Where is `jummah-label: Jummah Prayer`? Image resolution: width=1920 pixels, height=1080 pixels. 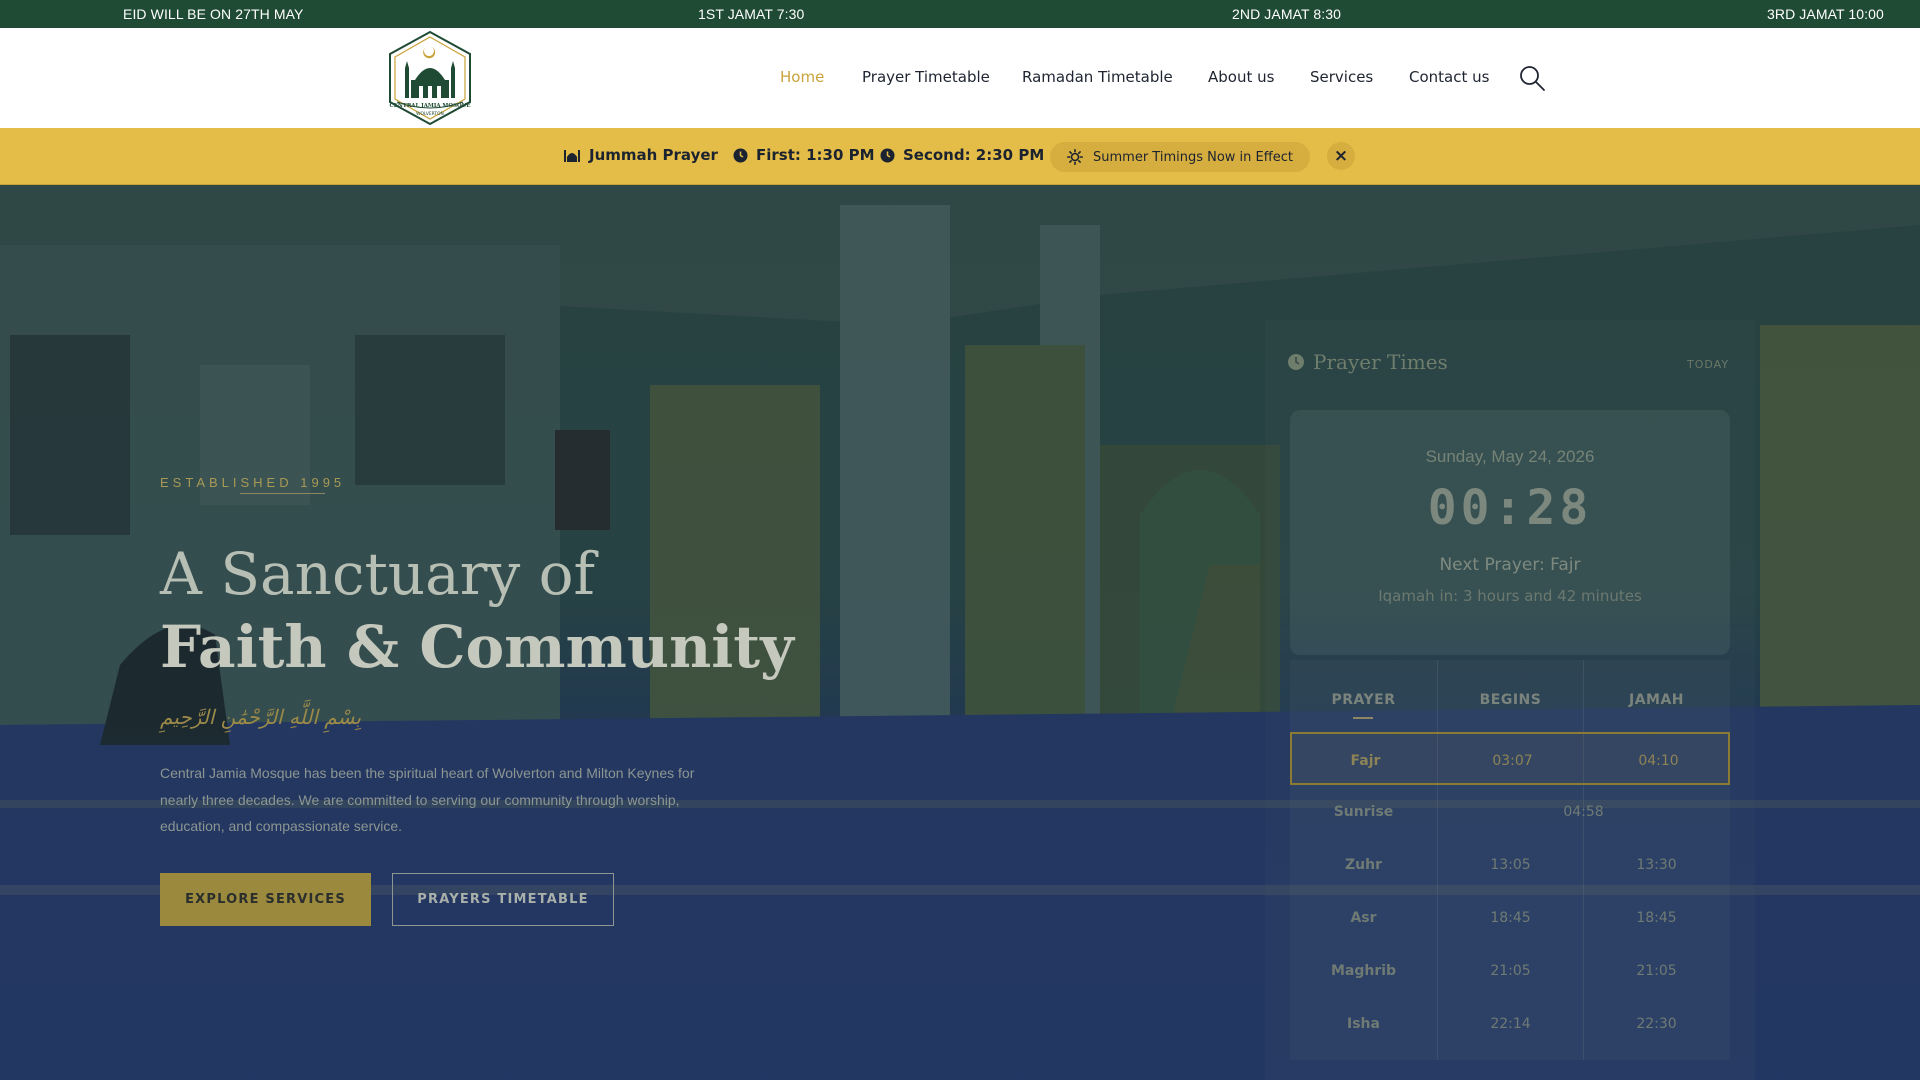 jummah-label: Jummah Prayer is located at coordinates (640, 155).